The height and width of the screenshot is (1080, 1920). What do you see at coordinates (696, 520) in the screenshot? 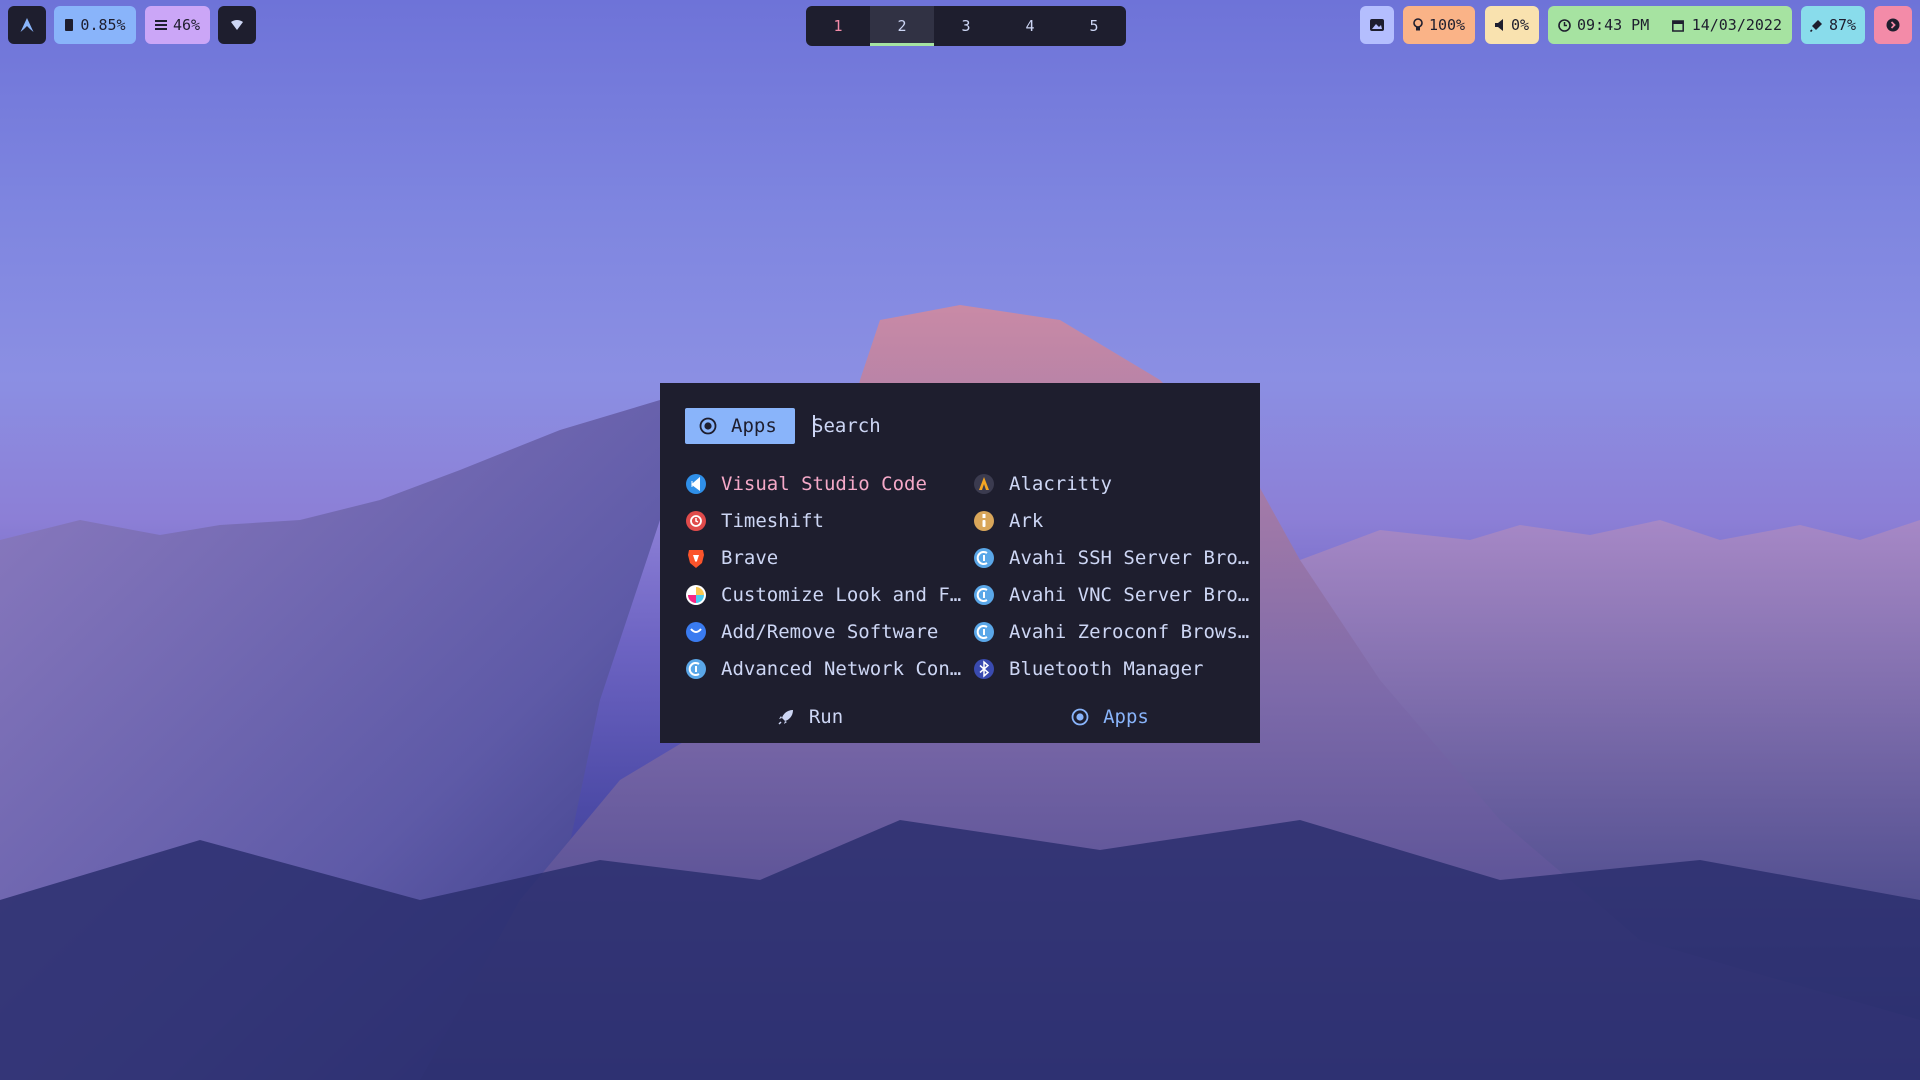
I see `timeshift-icon` at bounding box center [696, 520].